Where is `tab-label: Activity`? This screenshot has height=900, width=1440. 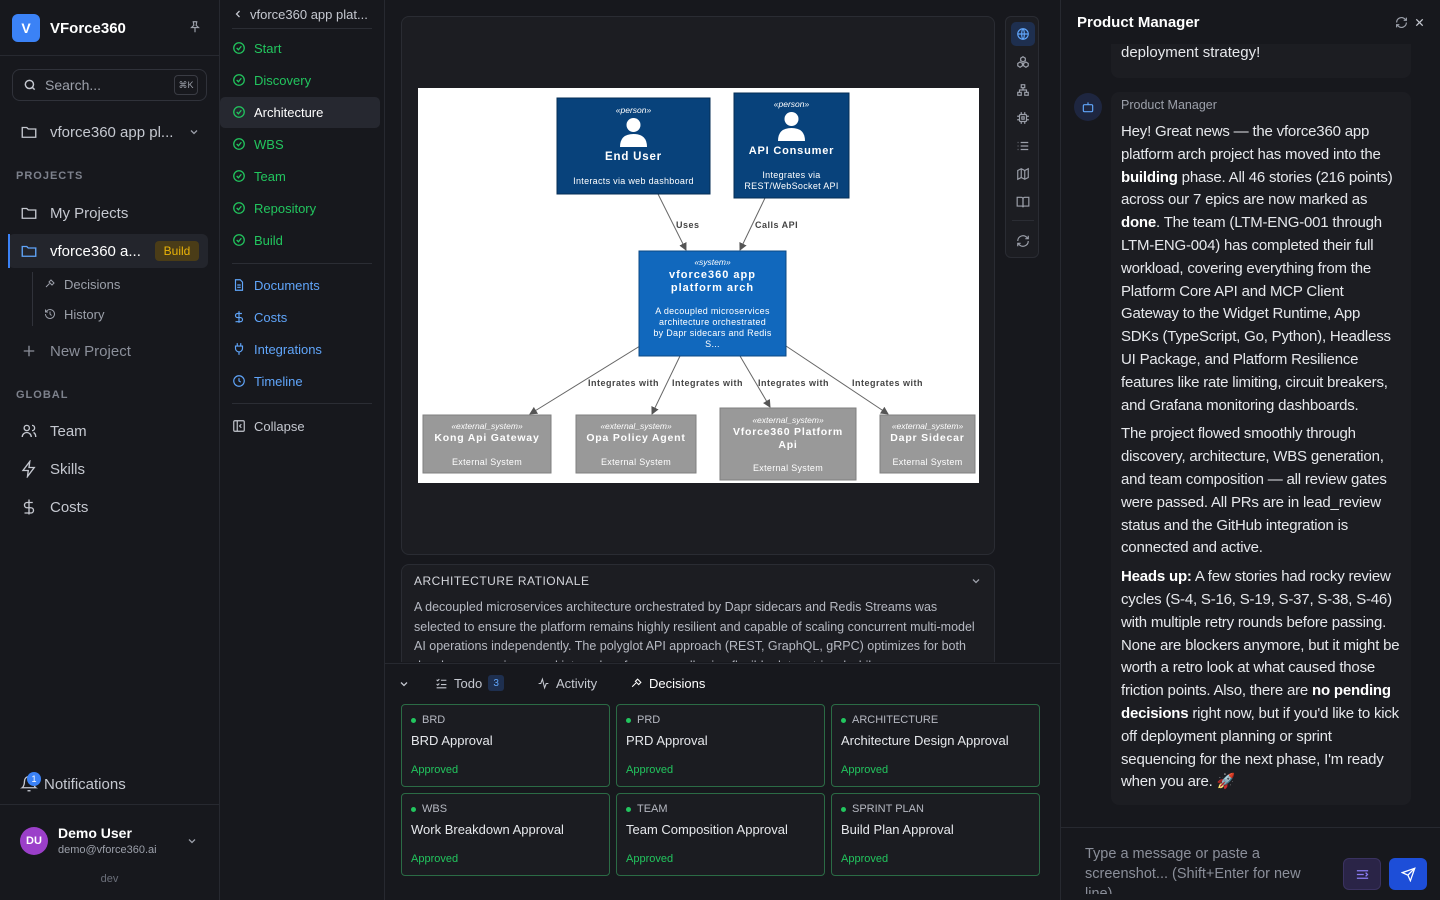 tab-label: Activity is located at coordinates (577, 683).